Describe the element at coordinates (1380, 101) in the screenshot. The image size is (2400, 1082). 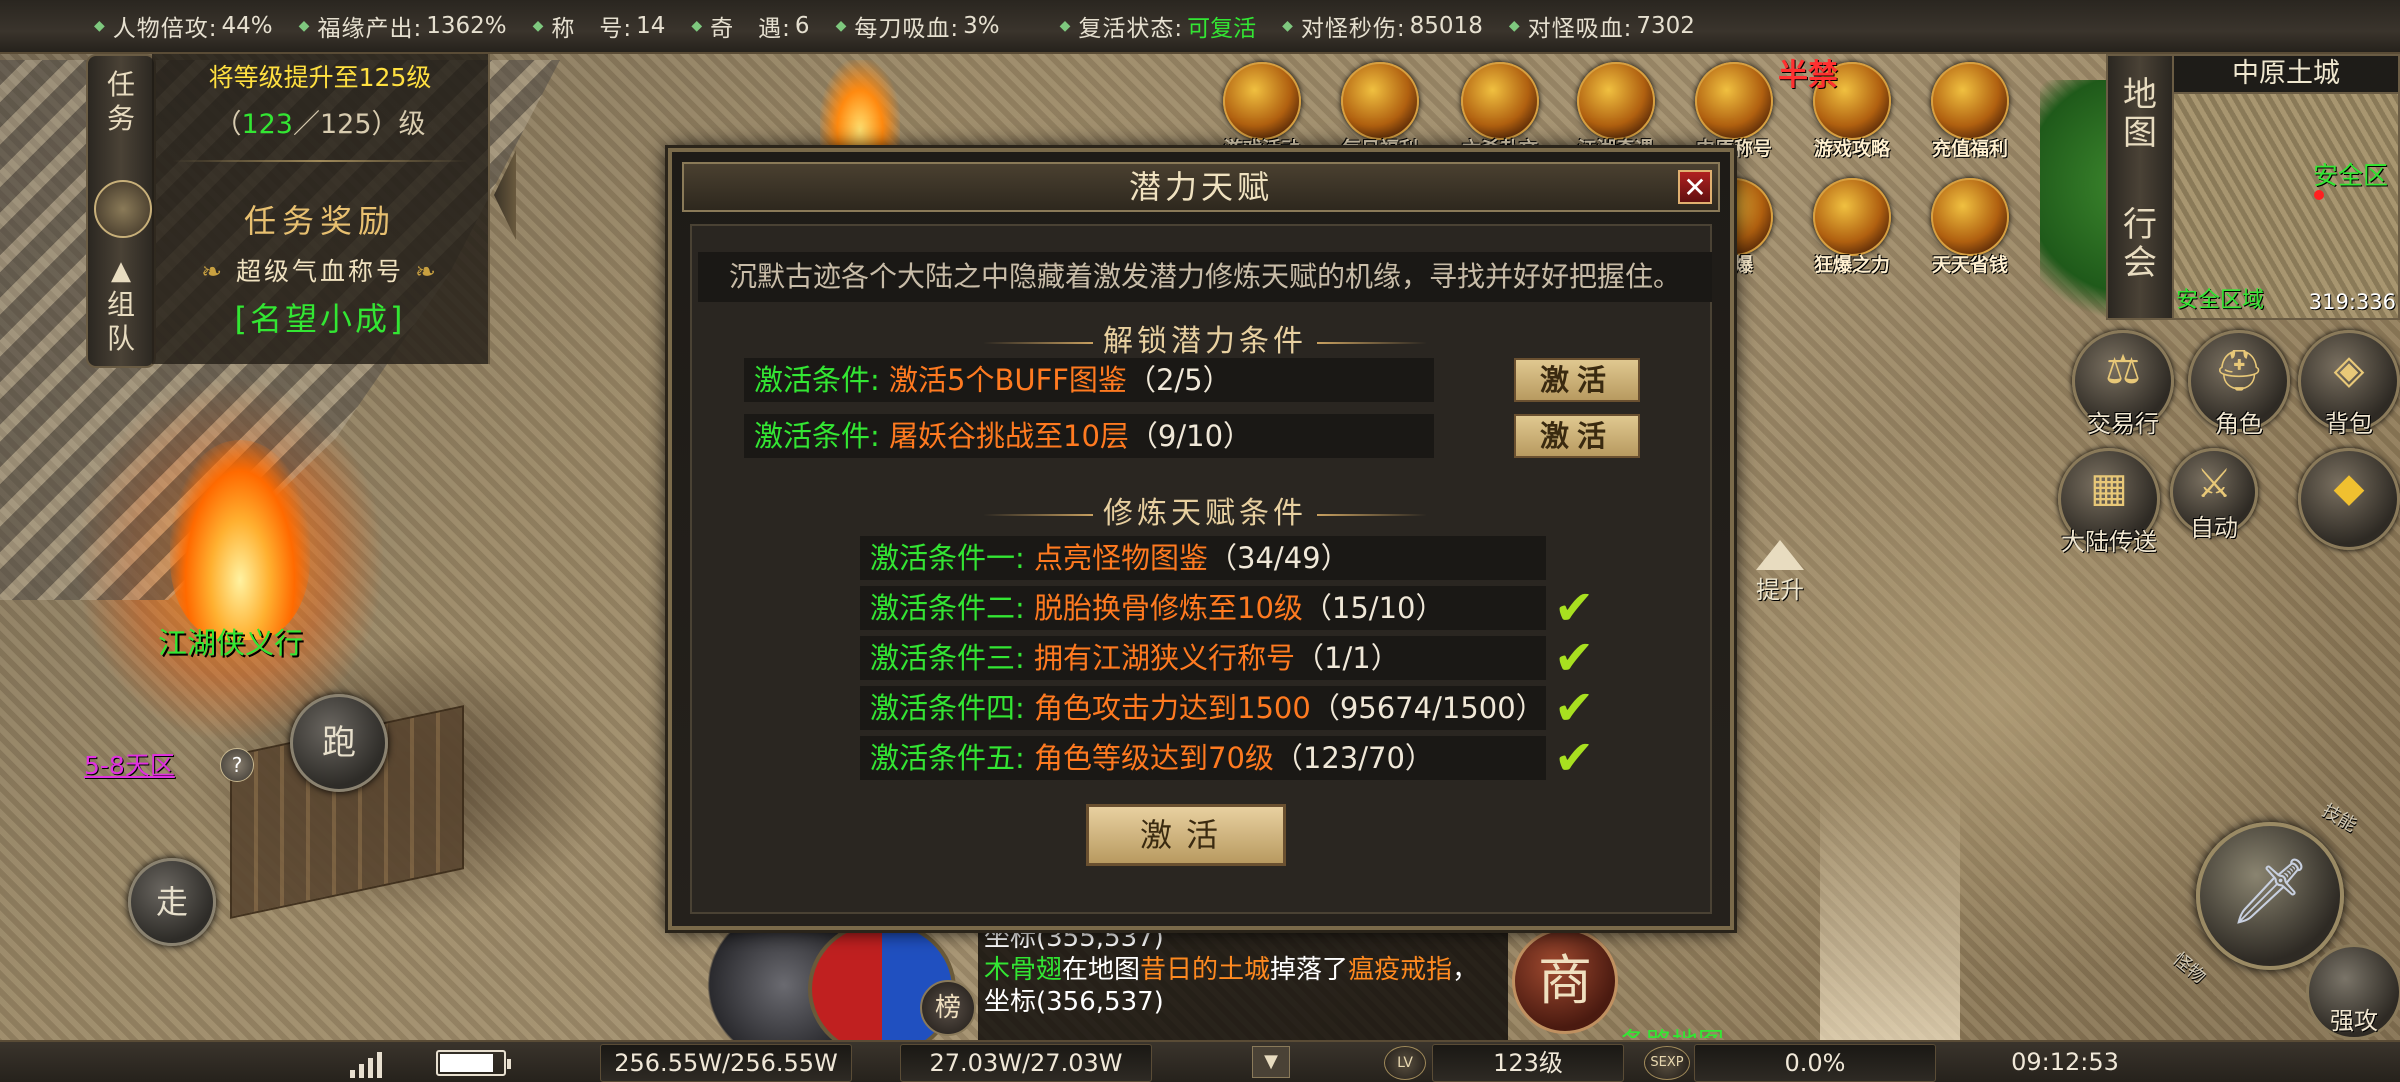
I see `daily-bonus-icon` at that location.